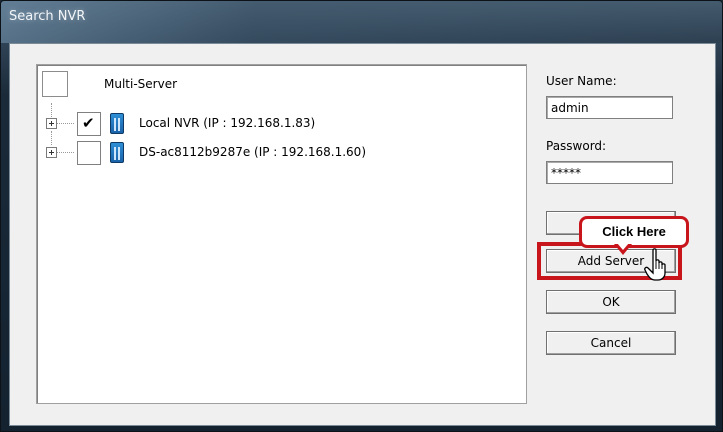 This screenshot has height=432, width=723. What do you see at coordinates (47, 16) in the screenshot?
I see `window-title: Search NVR` at bounding box center [47, 16].